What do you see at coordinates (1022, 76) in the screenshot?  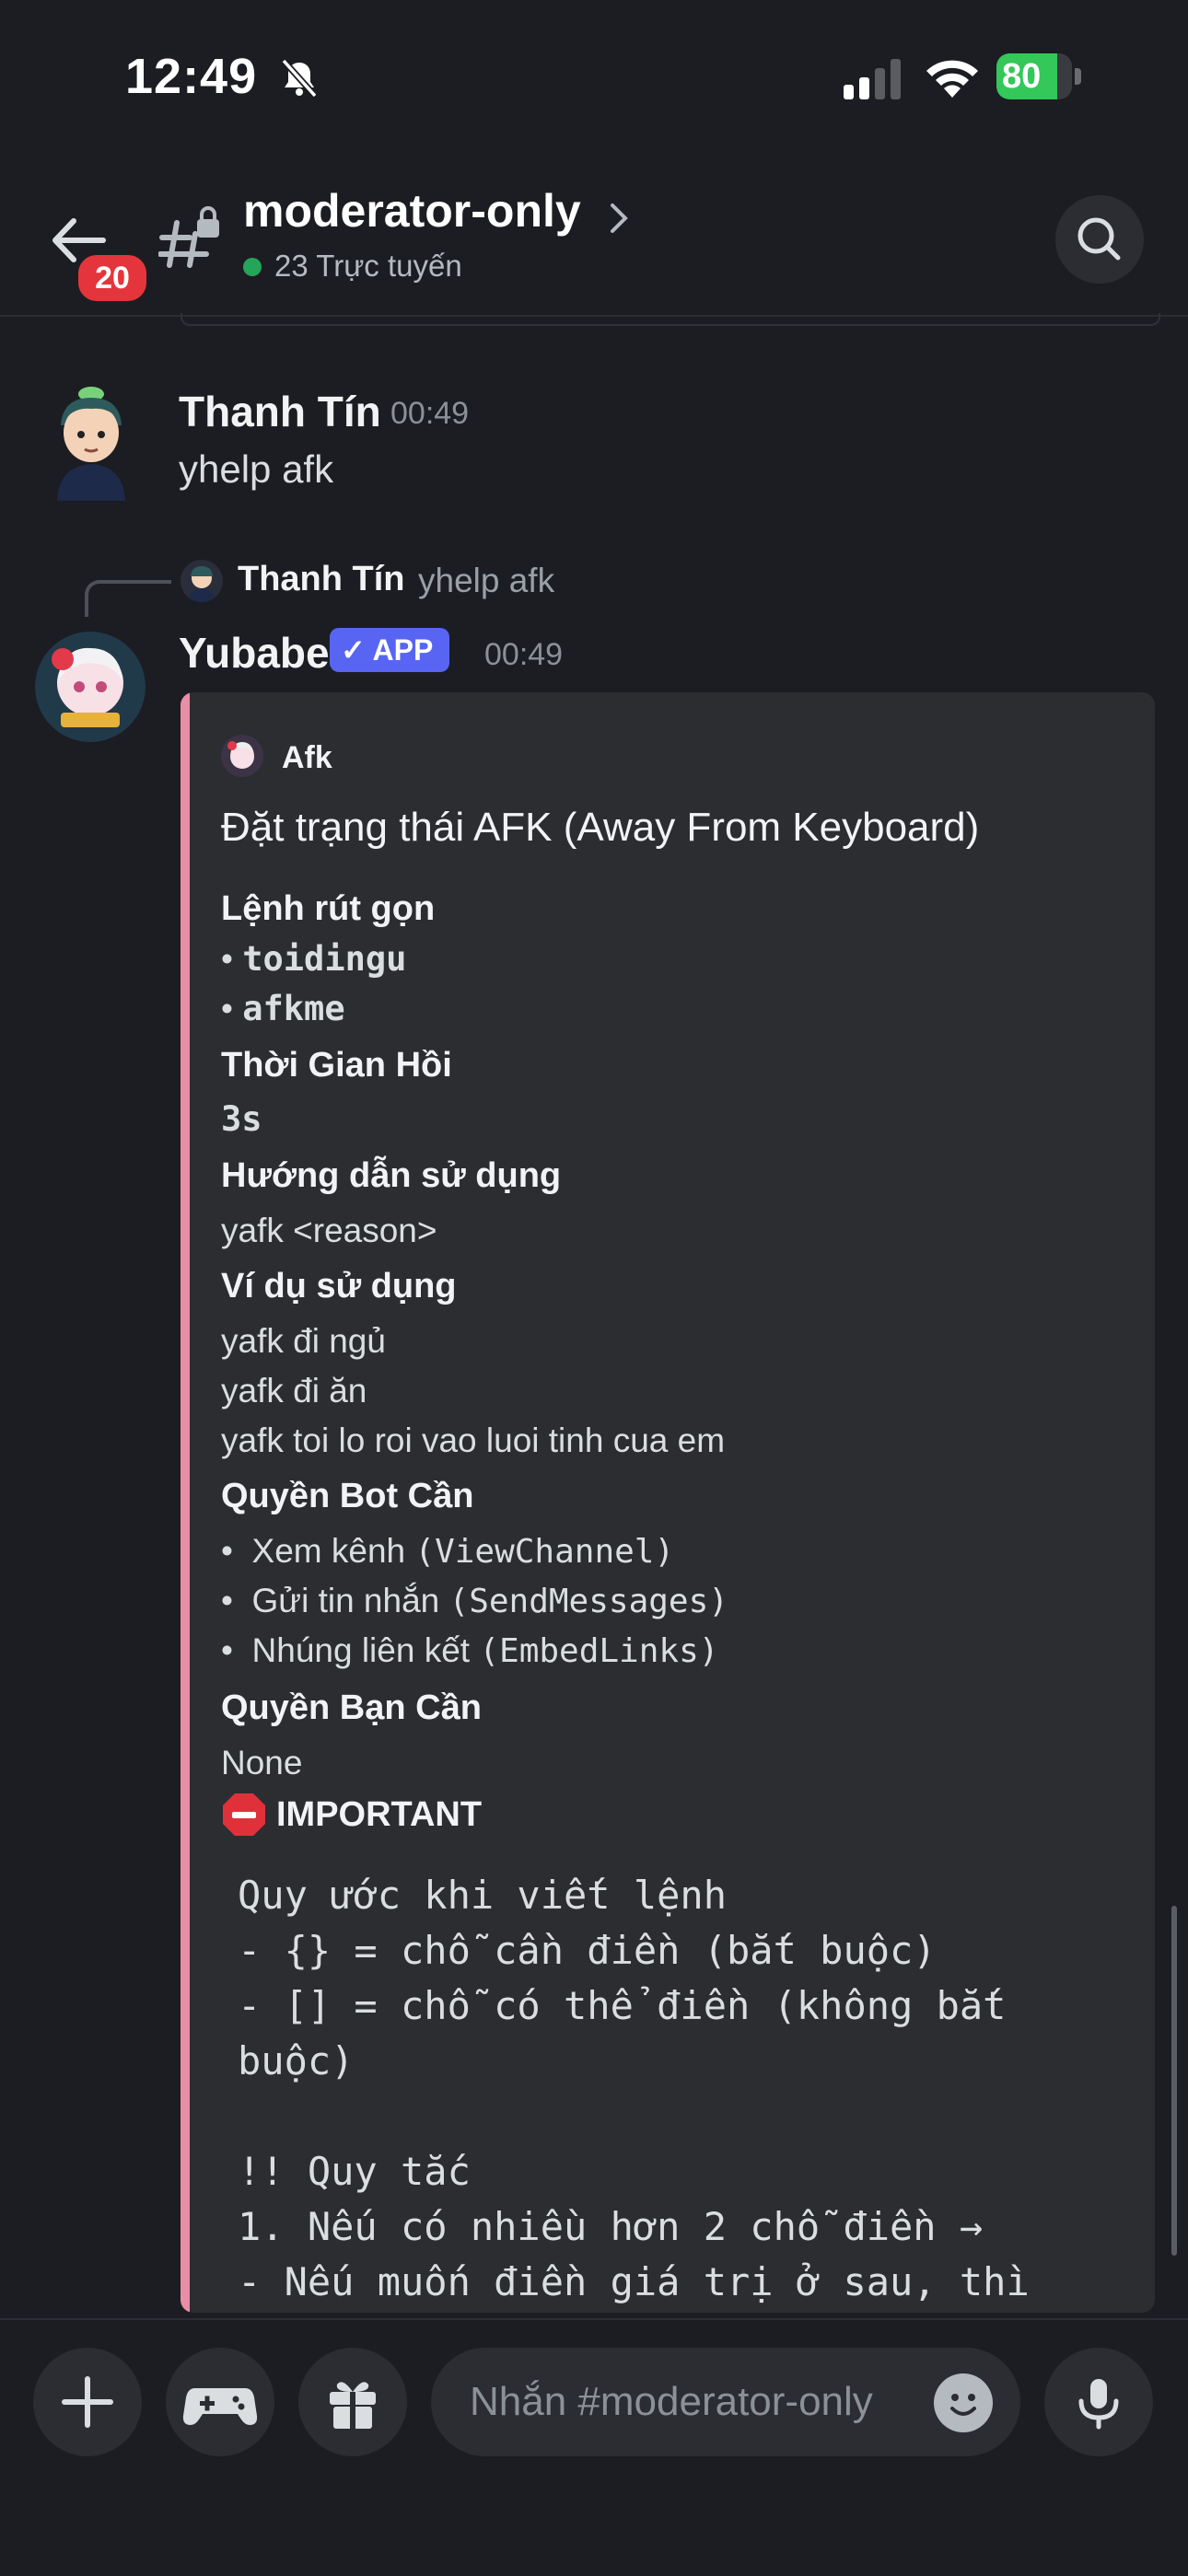 I see `battery-percent: 80` at bounding box center [1022, 76].